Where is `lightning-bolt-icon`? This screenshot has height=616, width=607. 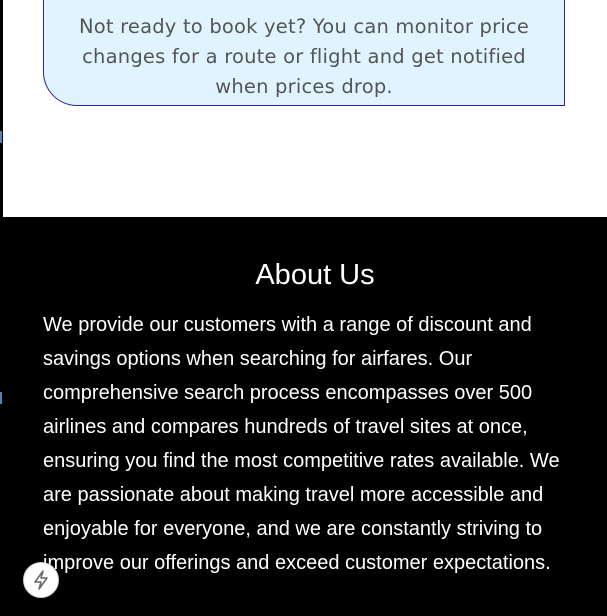
lightning-bolt-icon is located at coordinates (41, 580).